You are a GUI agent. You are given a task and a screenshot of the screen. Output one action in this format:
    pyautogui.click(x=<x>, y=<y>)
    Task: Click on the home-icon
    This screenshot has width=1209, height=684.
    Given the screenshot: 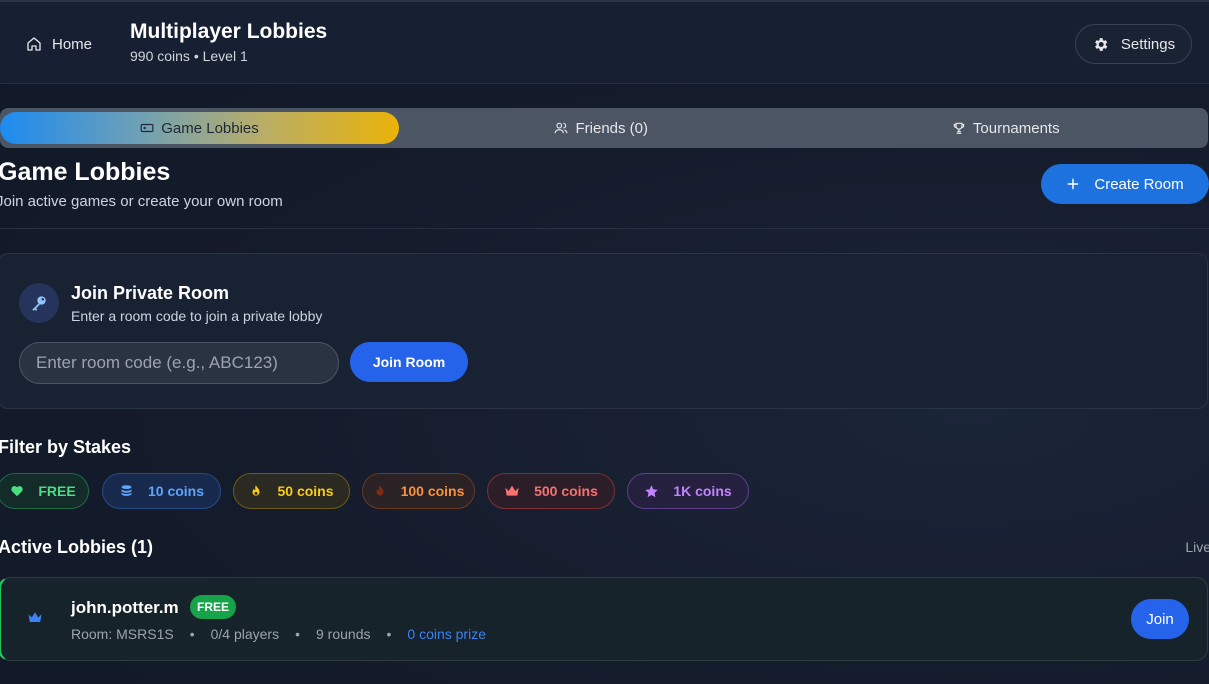 What is the action you would take?
    pyautogui.click(x=34, y=44)
    